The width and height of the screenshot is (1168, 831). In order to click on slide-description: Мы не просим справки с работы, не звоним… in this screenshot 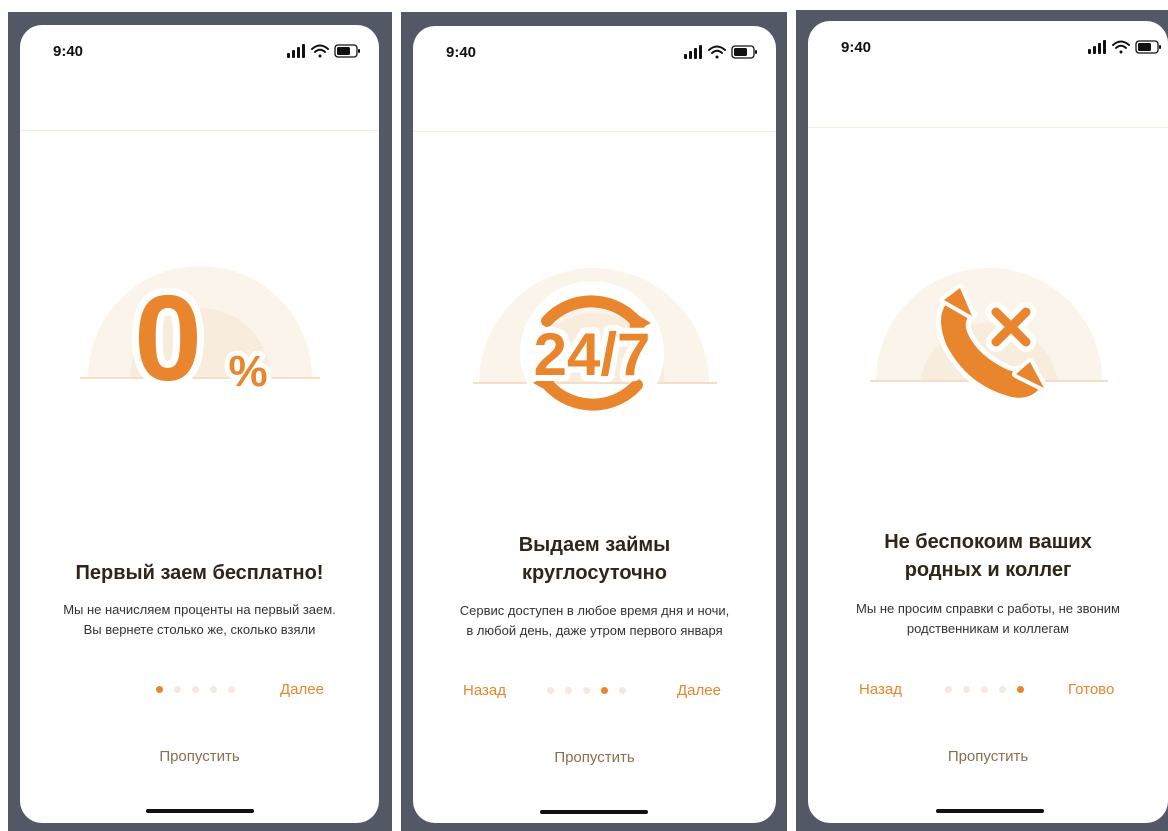, I will do `click(988, 618)`.